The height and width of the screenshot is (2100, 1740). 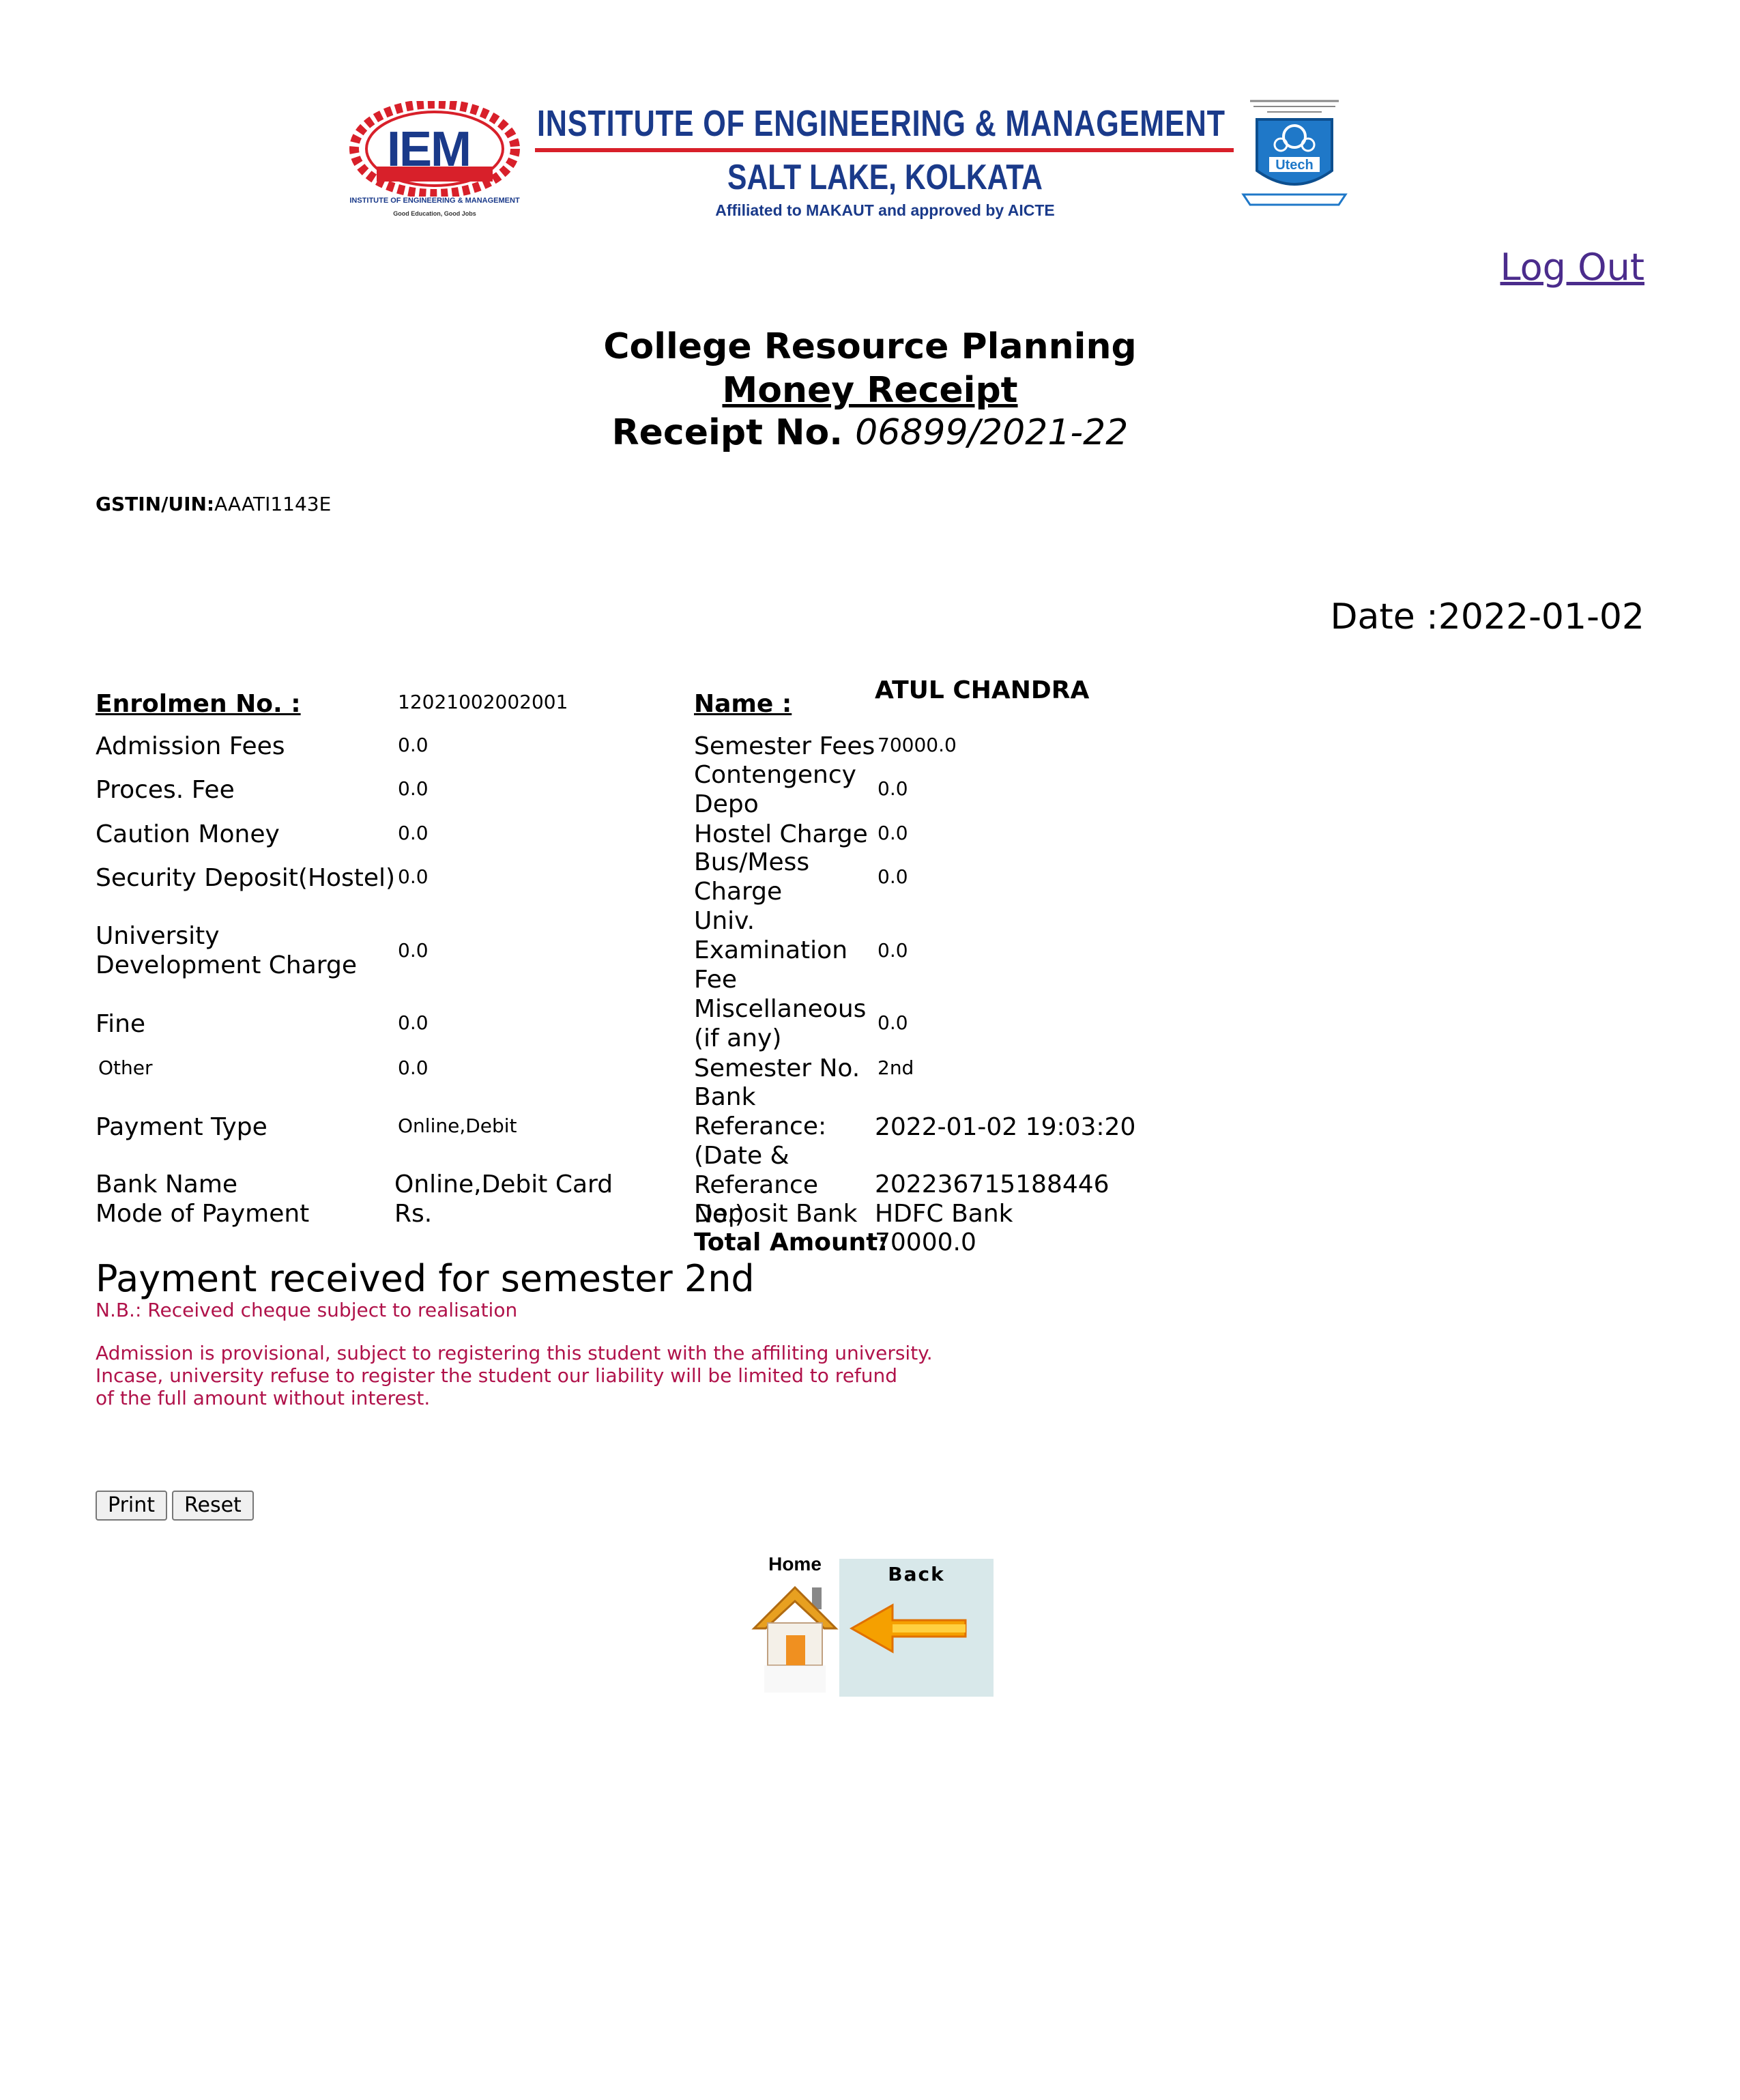 What do you see at coordinates (198, 704) in the screenshot?
I see `enrolment-label: Enrolmen No. :` at bounding box center [198, 704].